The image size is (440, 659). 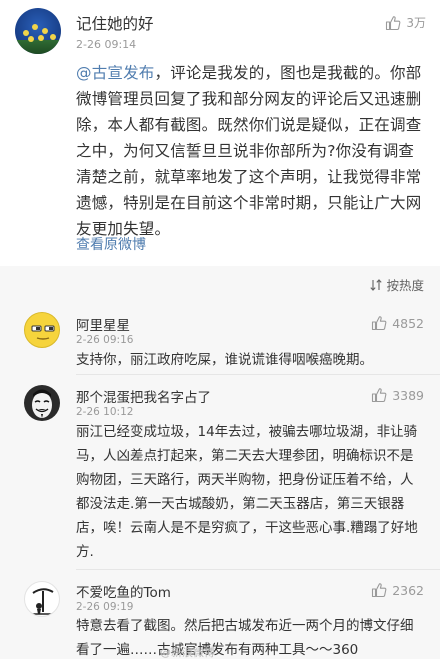 I want to click on view-original-link: 查看原微博, so click(x=111, y=244).